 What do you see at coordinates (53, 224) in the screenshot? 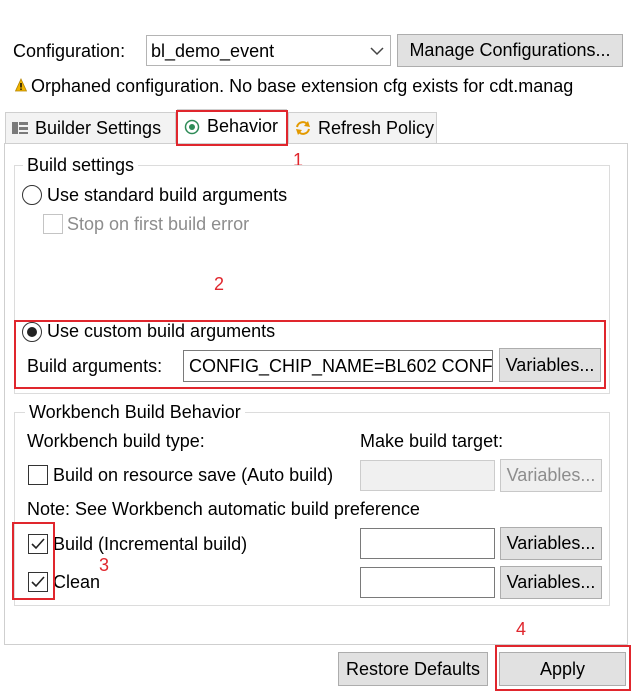
I see `stop-on-error-checkbox` at bounding box center [53, 224].